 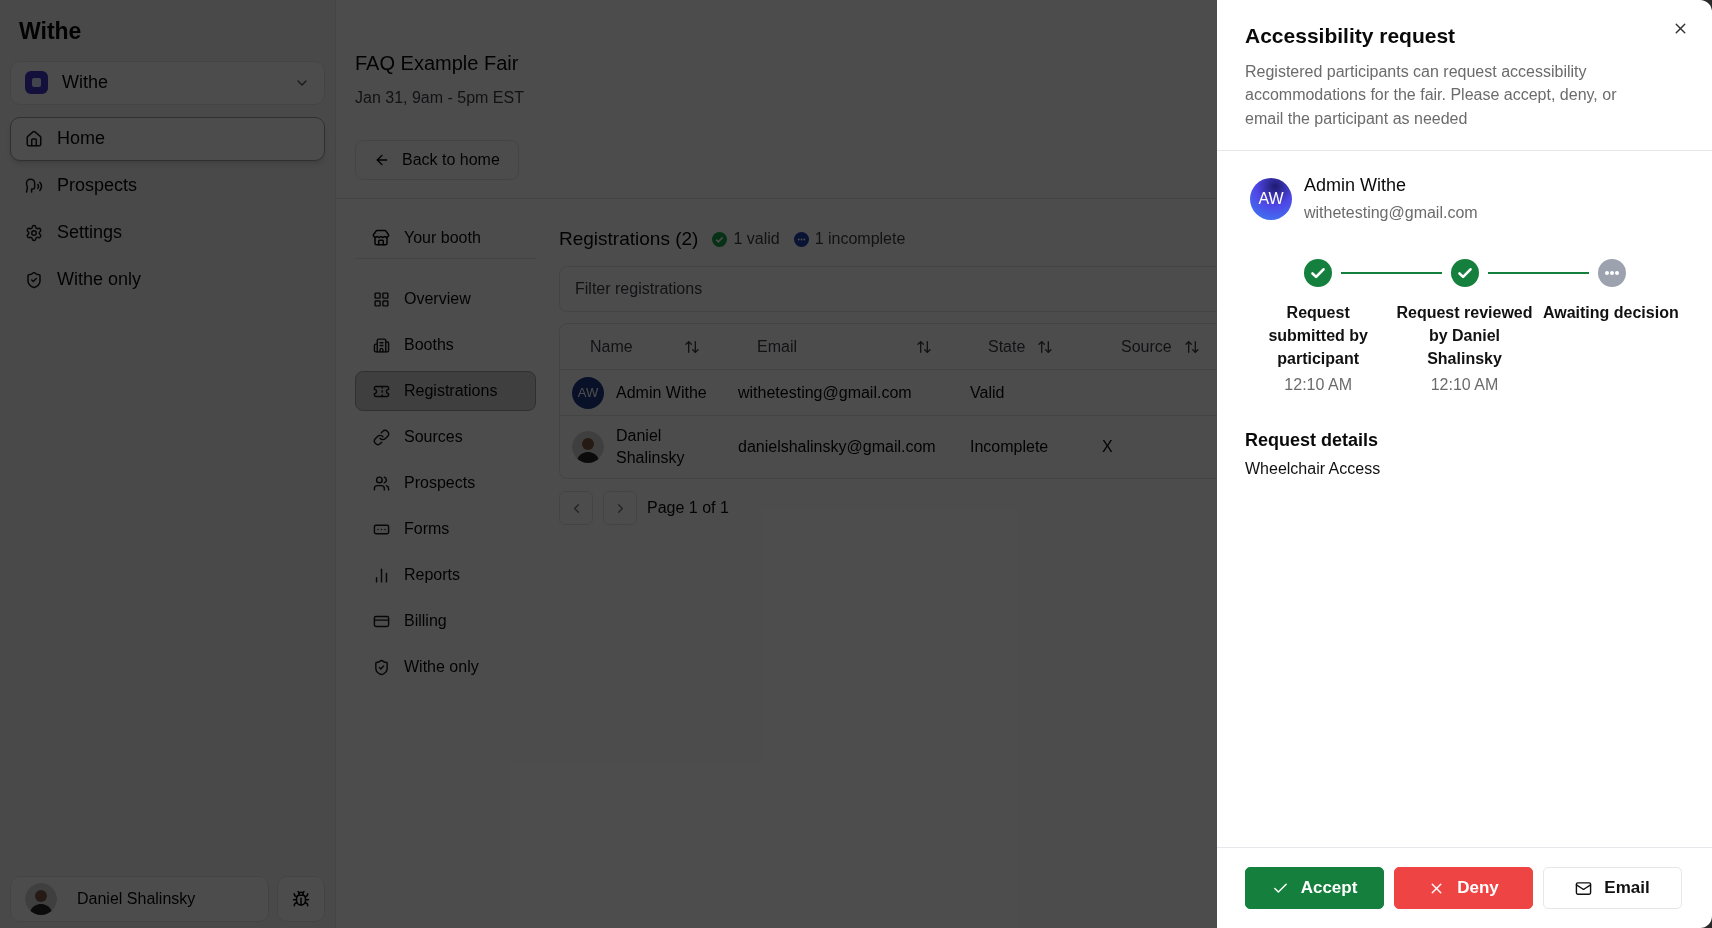 I want to click on table-cell: X, so click(x=1107, y=446).